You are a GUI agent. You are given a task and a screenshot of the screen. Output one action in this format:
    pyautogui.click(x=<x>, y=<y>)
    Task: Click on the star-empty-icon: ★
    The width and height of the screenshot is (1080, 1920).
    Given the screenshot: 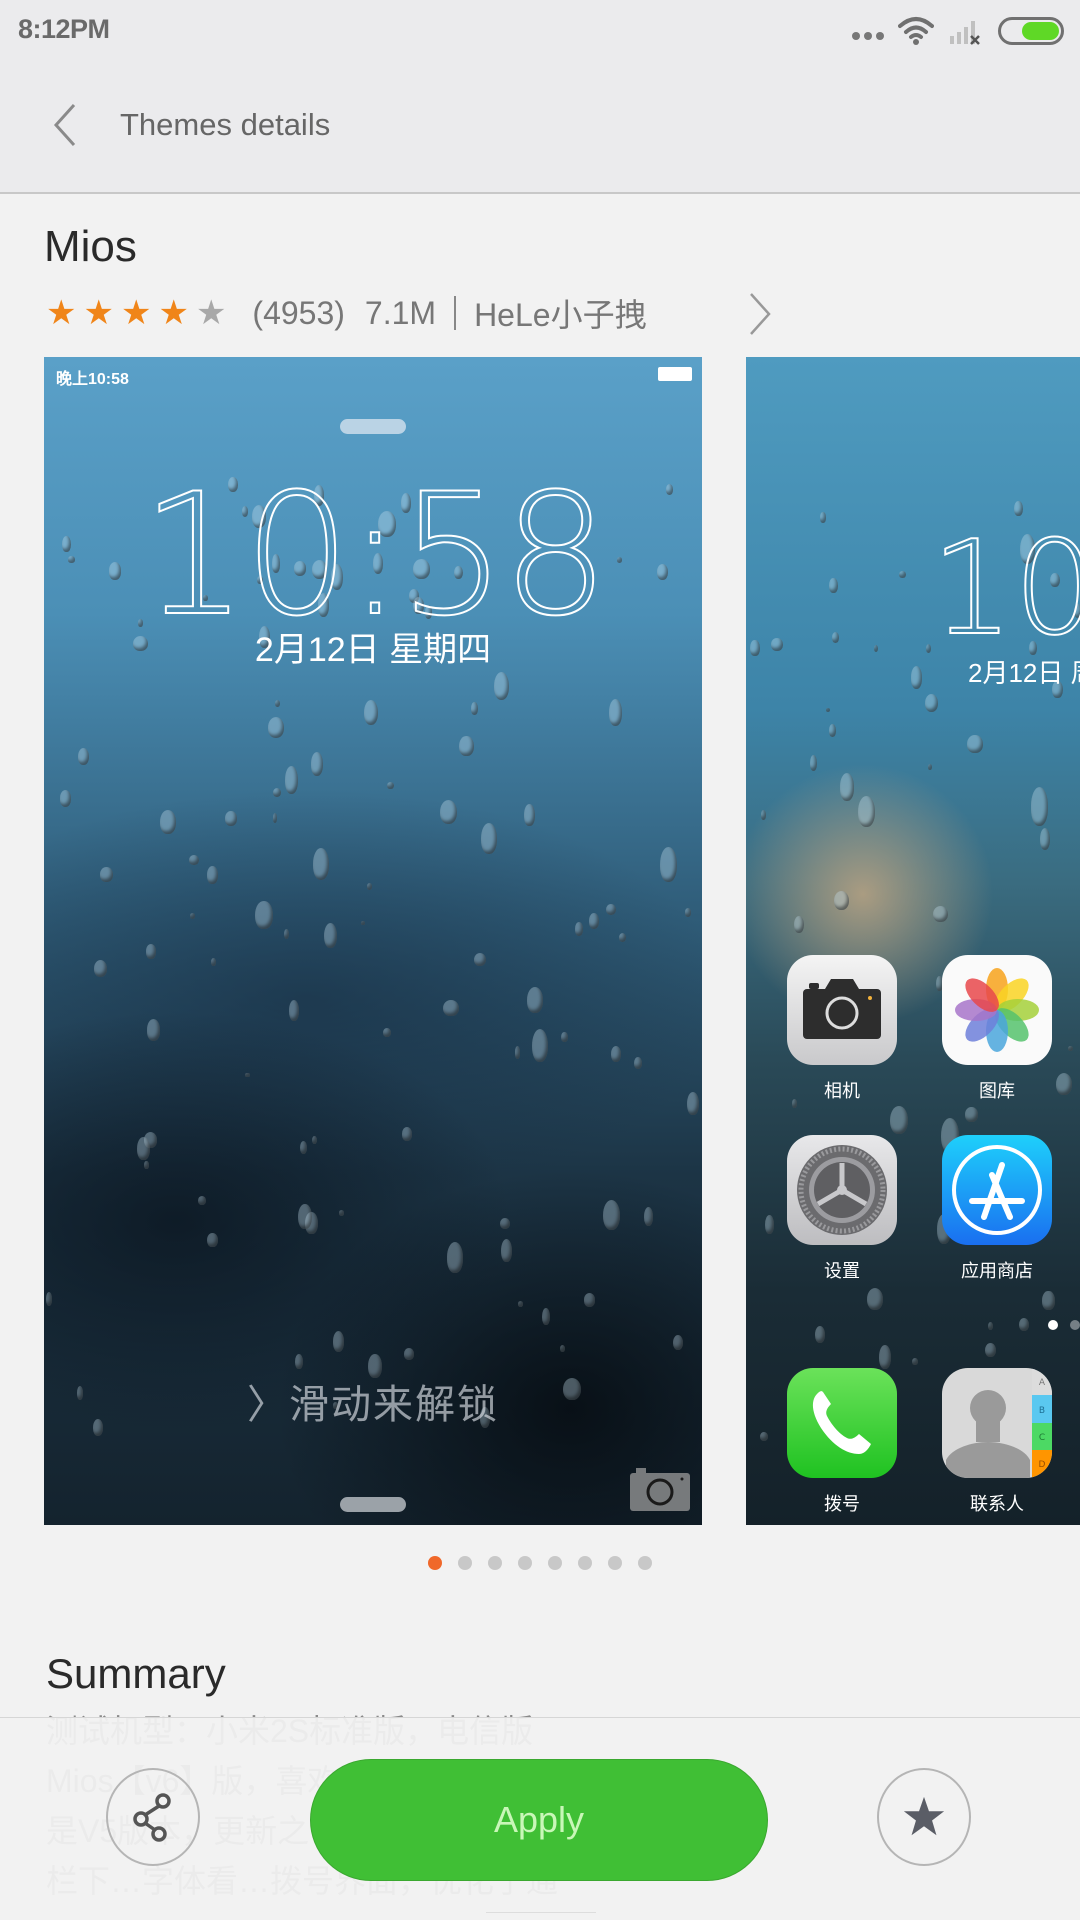 What is the action you would take?
    pyautogui.click(x=211, y=313)
    